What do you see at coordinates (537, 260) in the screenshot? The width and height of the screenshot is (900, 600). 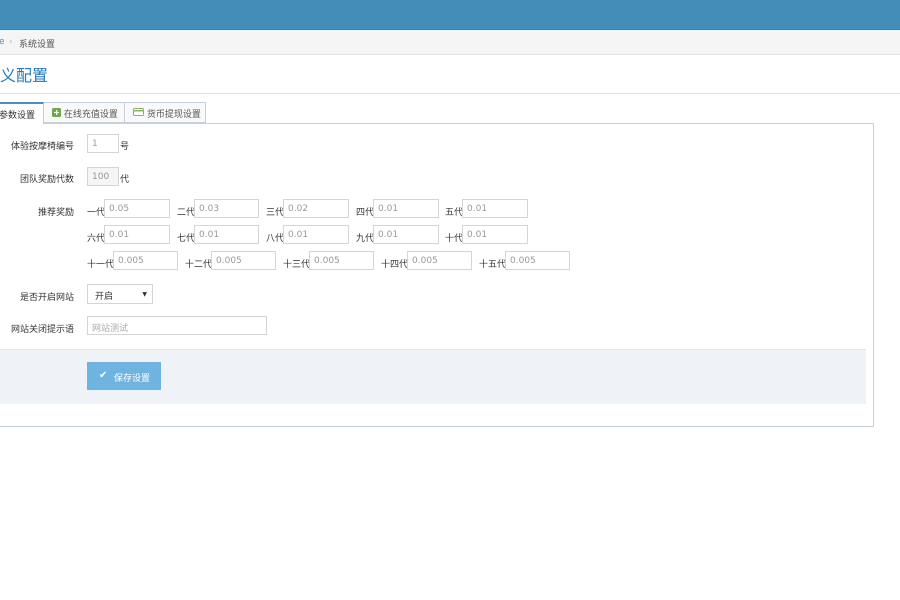 I see `referral-gen-15-input: 0.005` at bounding box center [537, 260].